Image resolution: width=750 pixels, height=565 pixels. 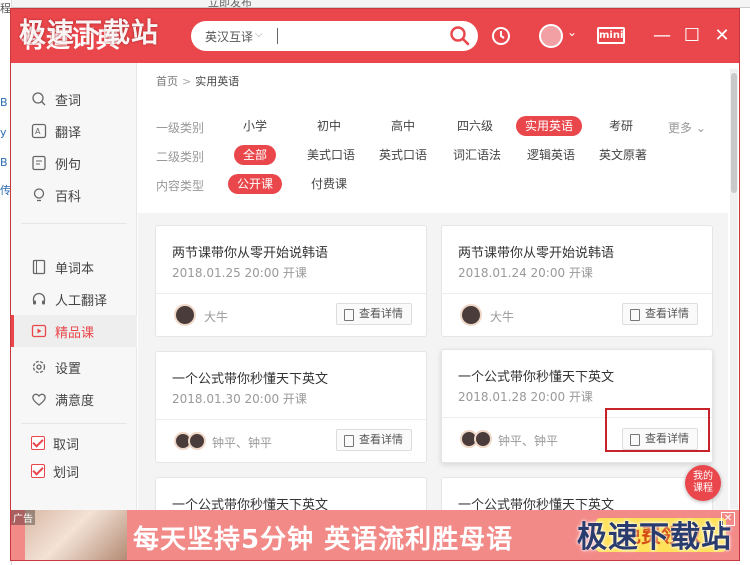 I want to click on sidebar: 查词 A 翻译 例句 百科 单词本 人工翻译 精品课 设置 满意度 取词 划词, so click(x=74, y=286).